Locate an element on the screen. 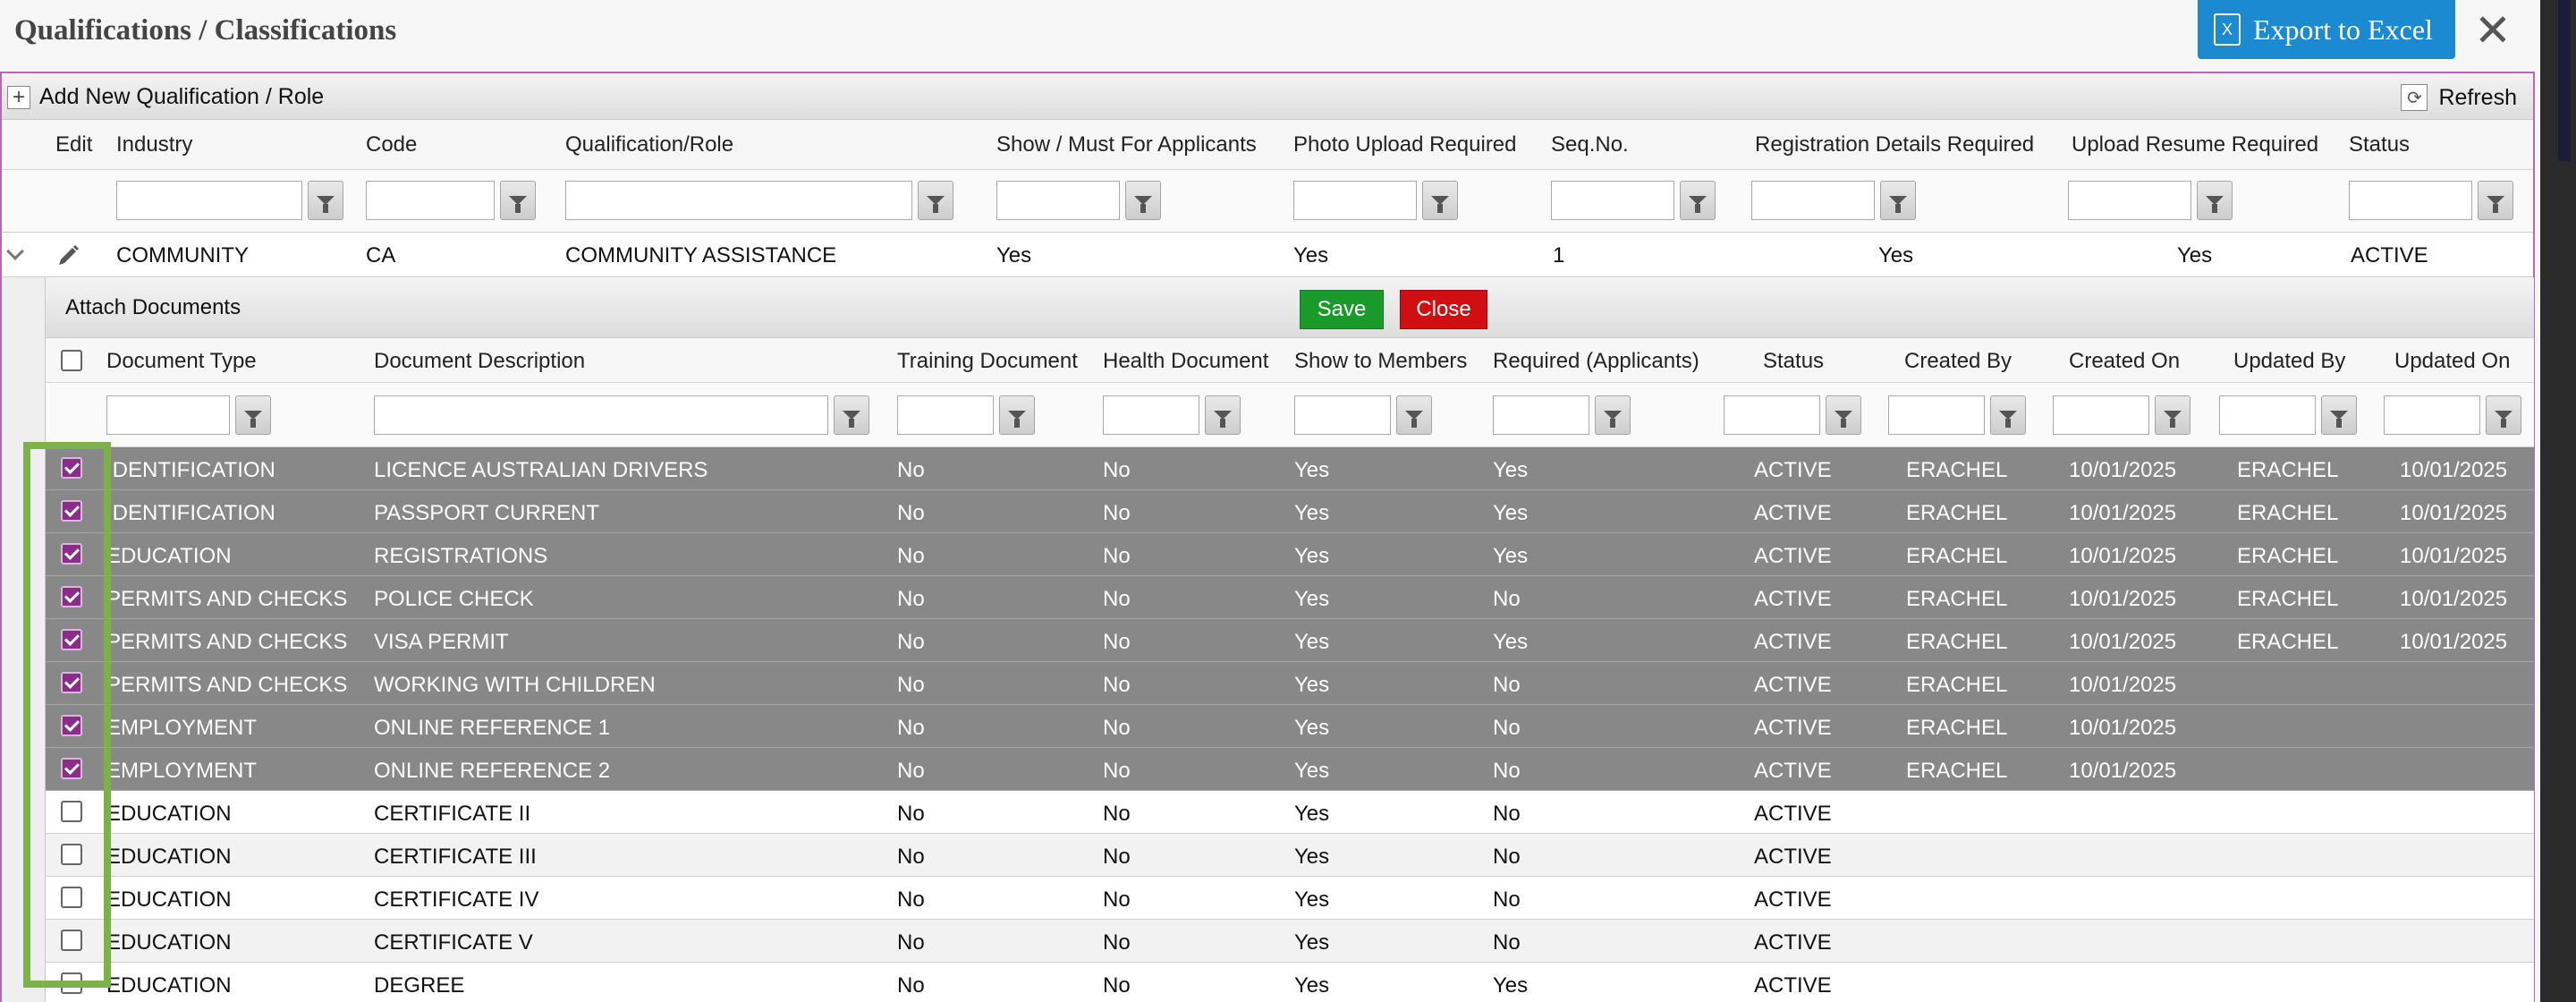 This screenshot has height=1002, width=2576. col-header-industry: Industry is located at coordinates (154, 144).